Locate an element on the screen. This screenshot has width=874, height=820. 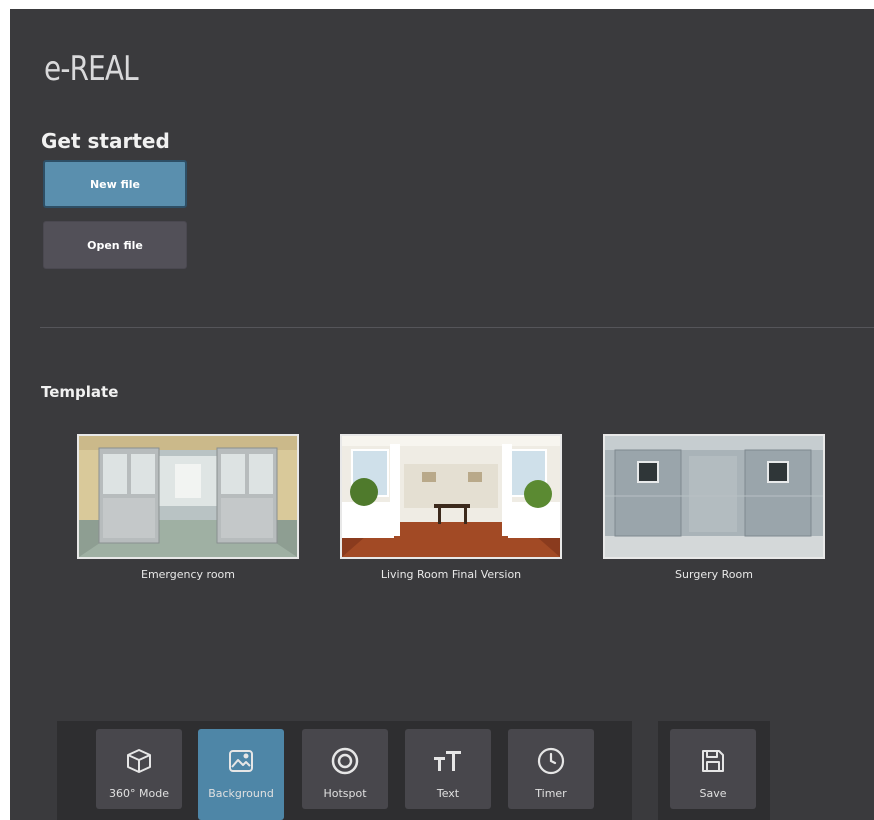
bottom-toolbar: 360° Mode Background Hotspot Text Timer is located at coordinates (344, 770).